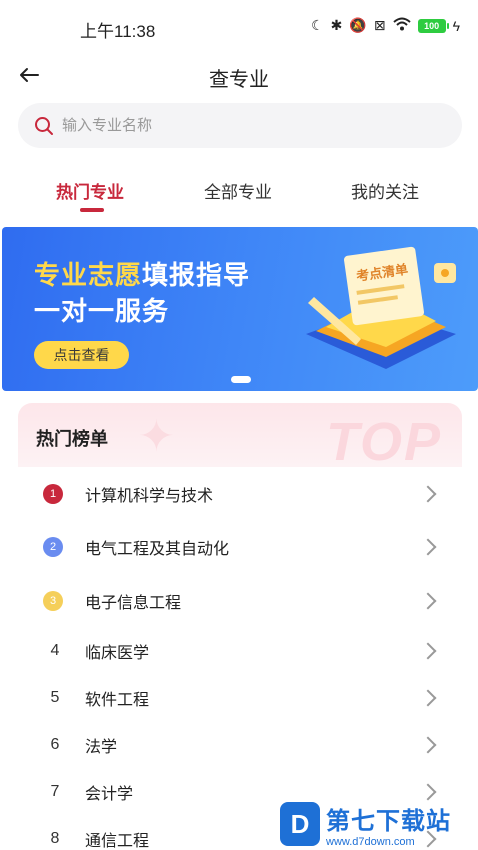 This screenshot has width=478, height=850. Describe the element at coordinates (433, 25) in the screenshot. I see `battery-icon: 100` at that location.